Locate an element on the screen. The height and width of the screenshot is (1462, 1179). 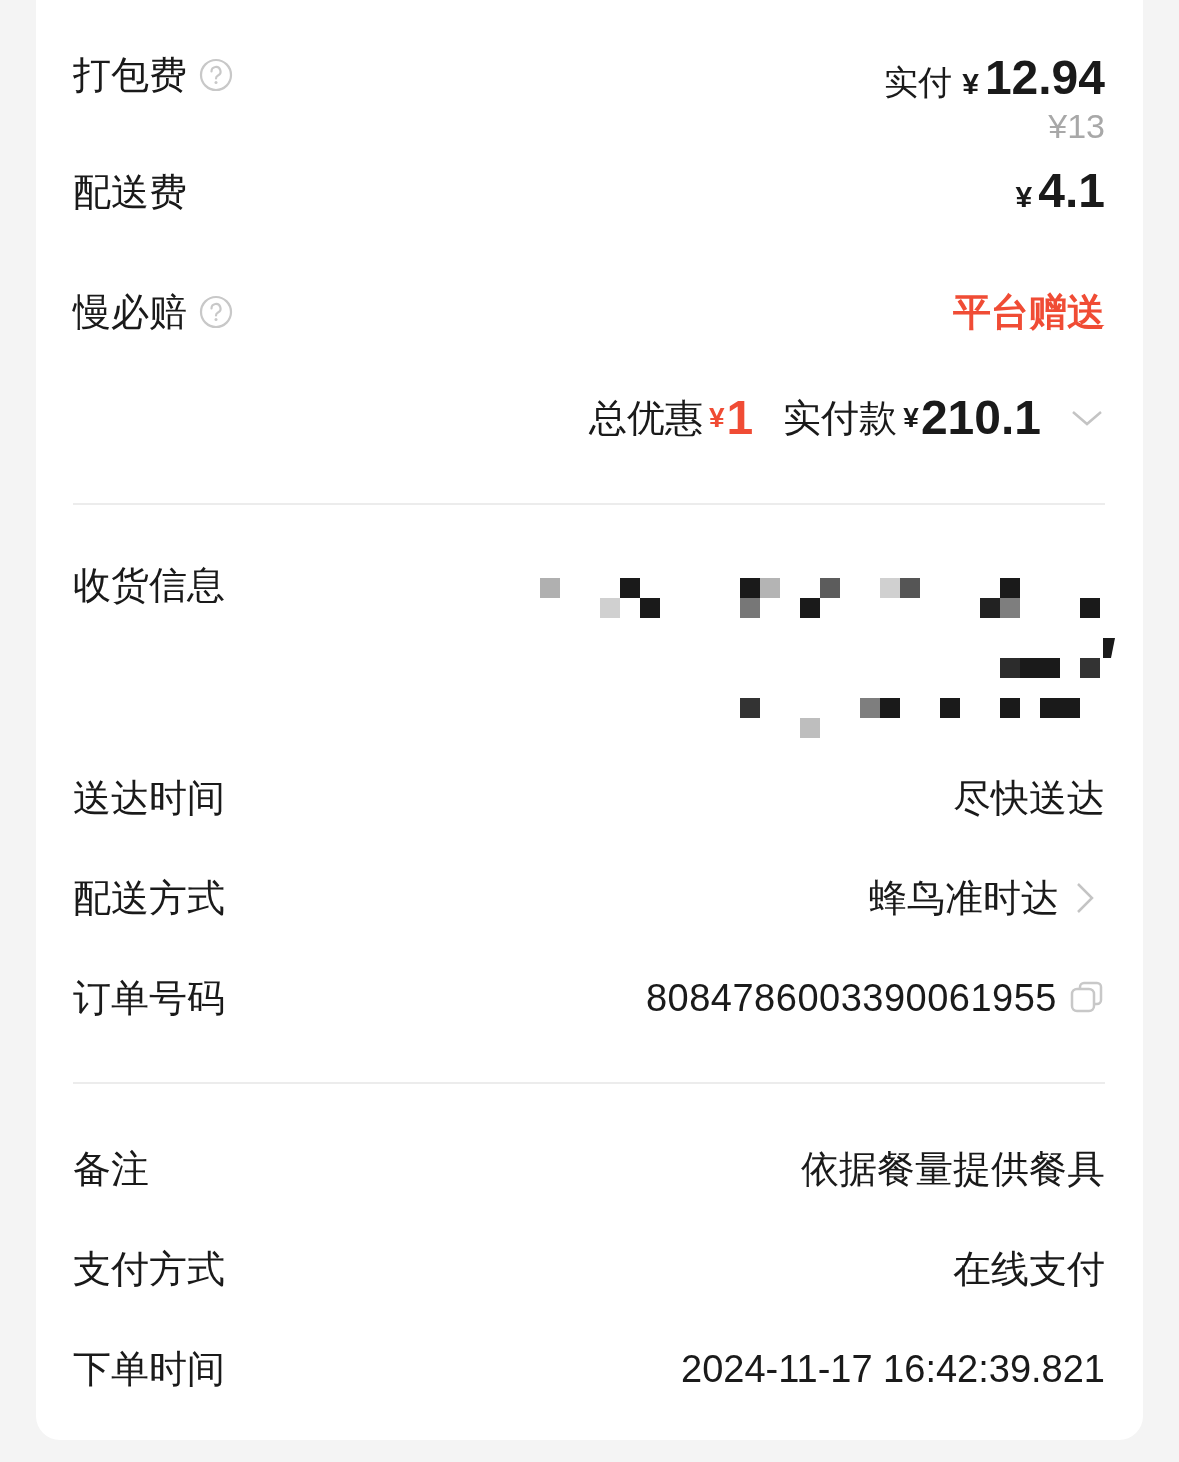
discount-label: 总优惠 is located at coordinates (646, 418).